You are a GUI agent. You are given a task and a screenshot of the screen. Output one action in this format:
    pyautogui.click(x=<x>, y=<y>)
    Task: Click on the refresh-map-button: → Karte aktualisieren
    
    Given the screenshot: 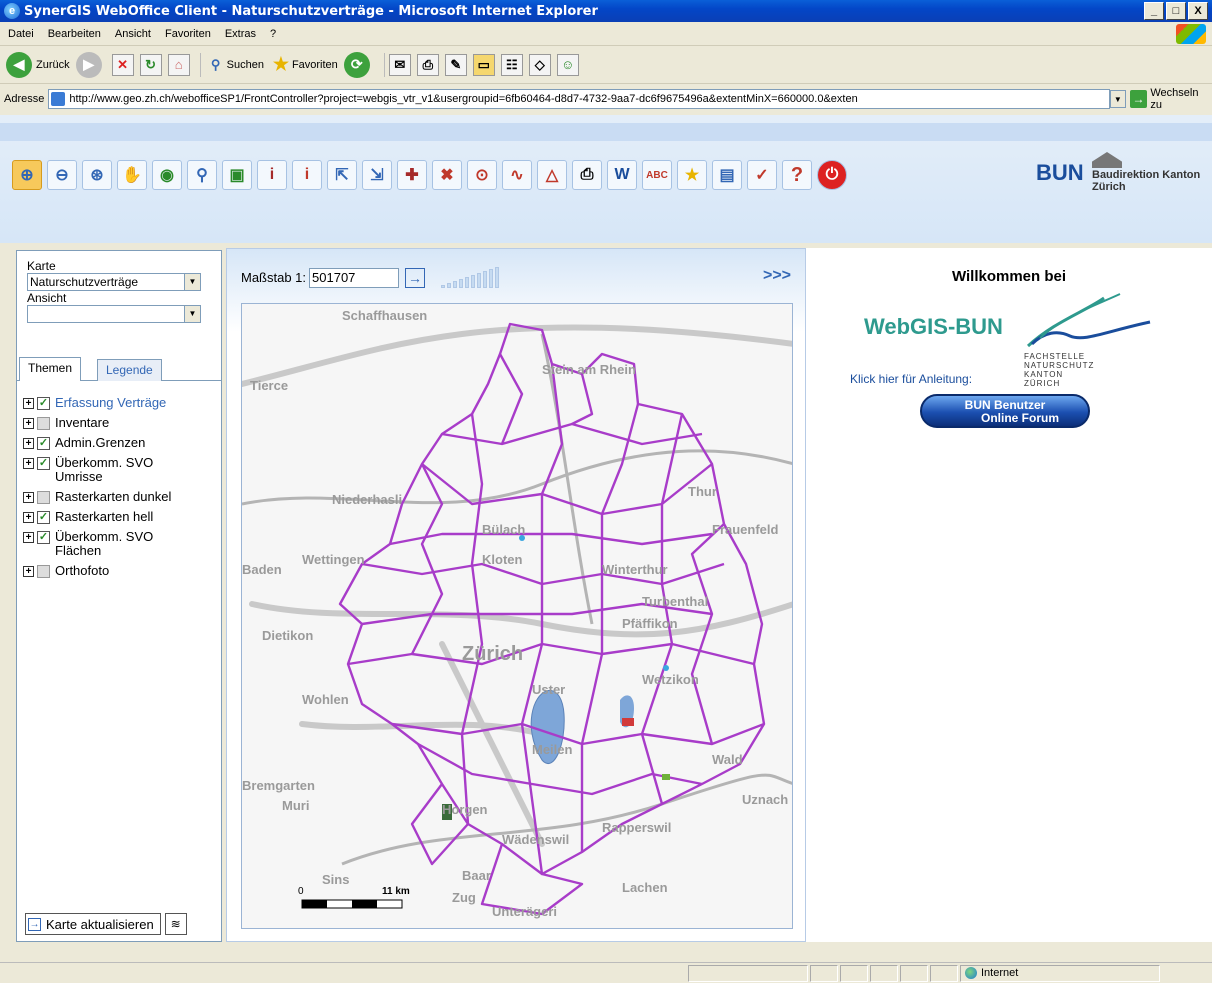 What is the action you would take?
    pyautogui.click(x=93, y=924)
    